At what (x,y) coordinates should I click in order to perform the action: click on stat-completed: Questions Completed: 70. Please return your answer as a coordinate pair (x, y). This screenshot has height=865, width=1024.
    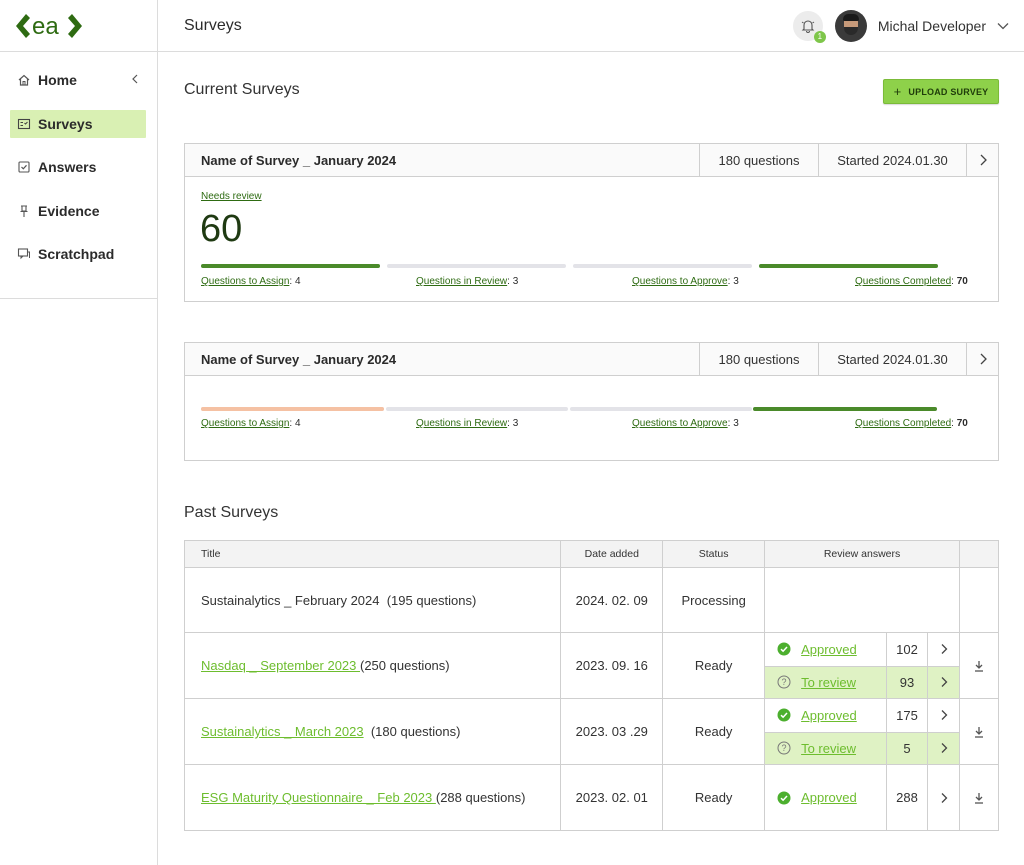
    Looking at the image, I should click on (911, 281).